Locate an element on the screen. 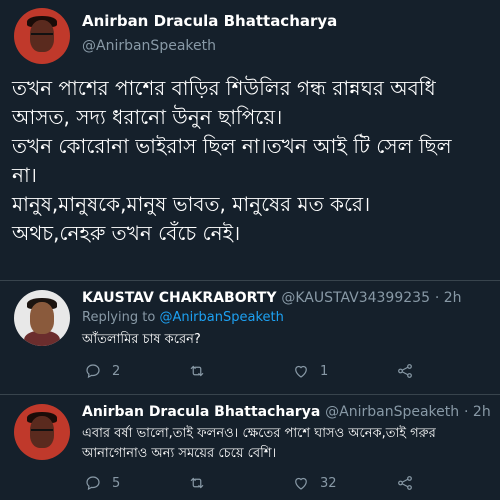 The image size is (500, 500). tweet-line: আসত, সদ্য ধরানো উনুন ছাপিয়ে। is located at coordinates (147, 117).